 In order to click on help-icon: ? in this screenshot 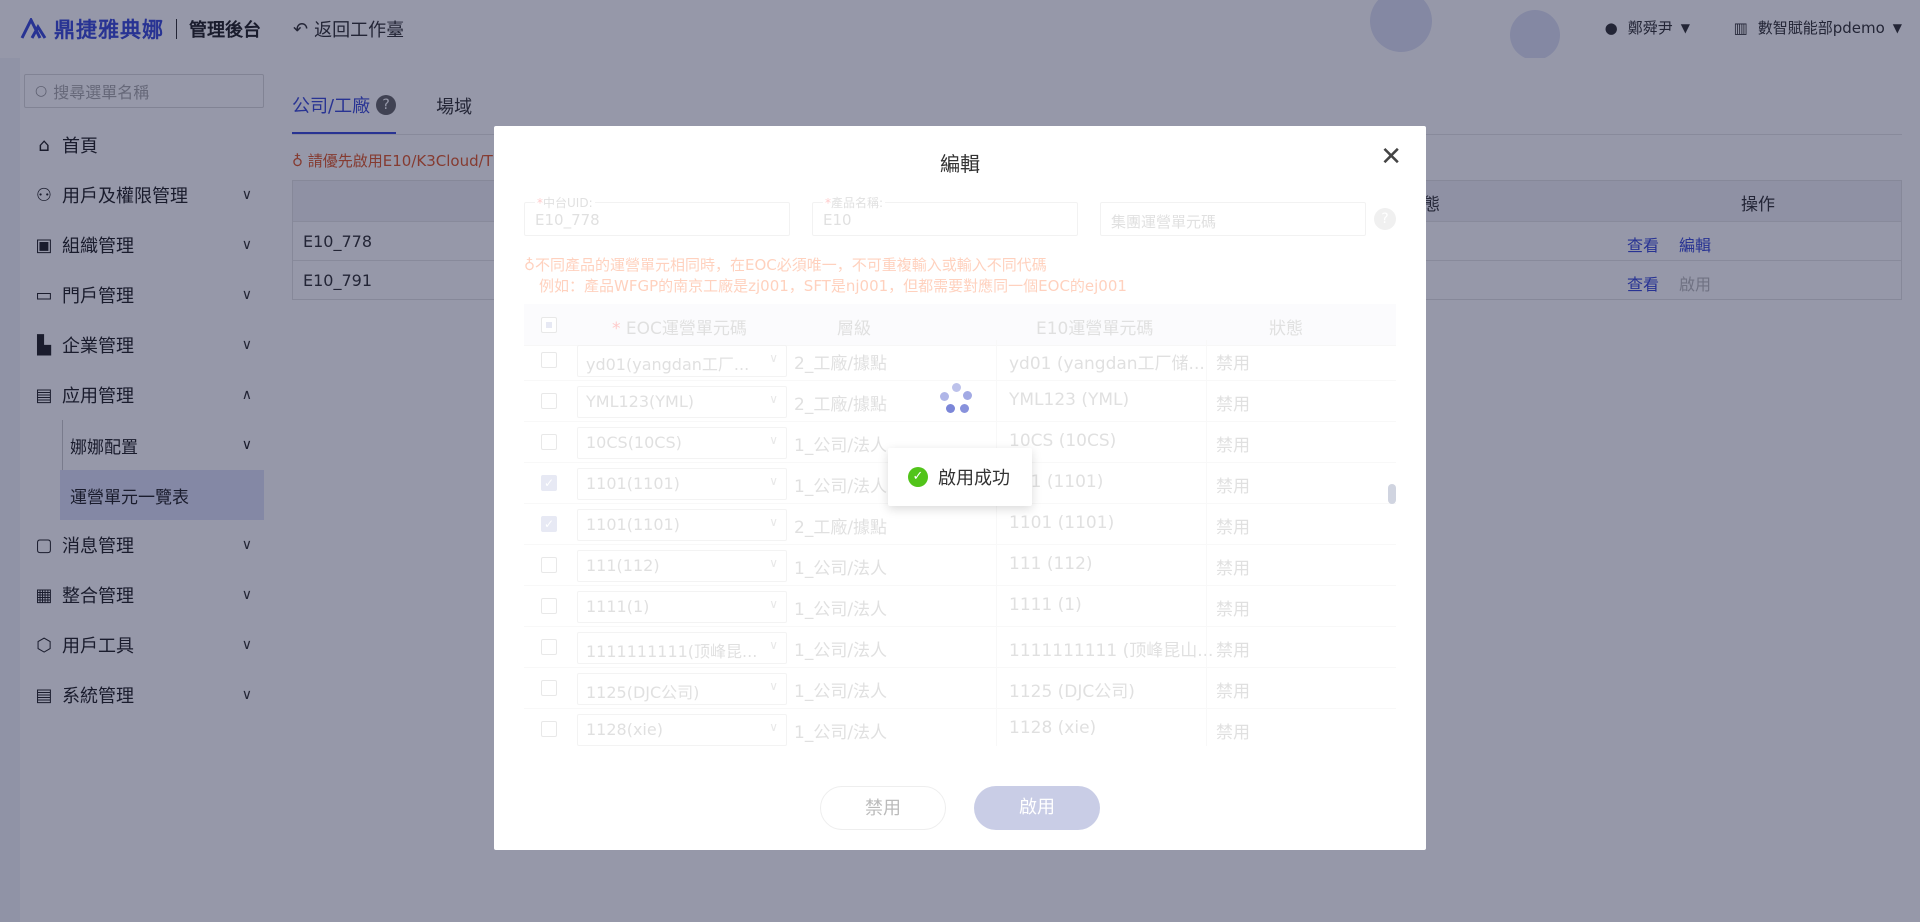, I will do `click(1385, 219)`.